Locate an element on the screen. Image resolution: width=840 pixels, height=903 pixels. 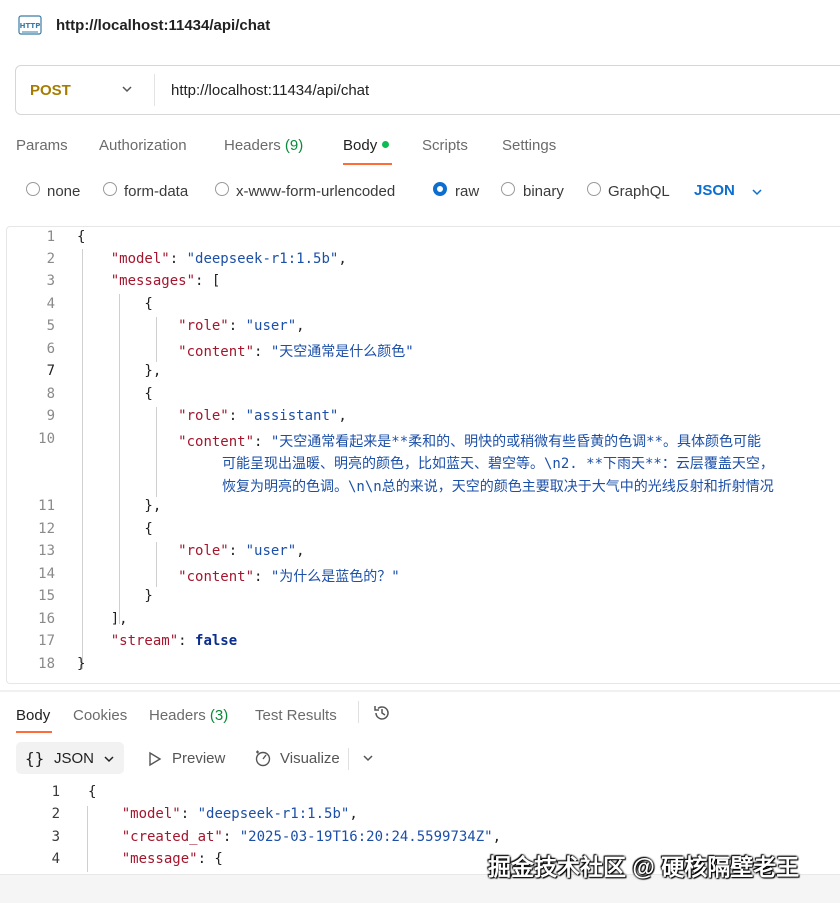
radio-binary is located at coordinates (508, 189).